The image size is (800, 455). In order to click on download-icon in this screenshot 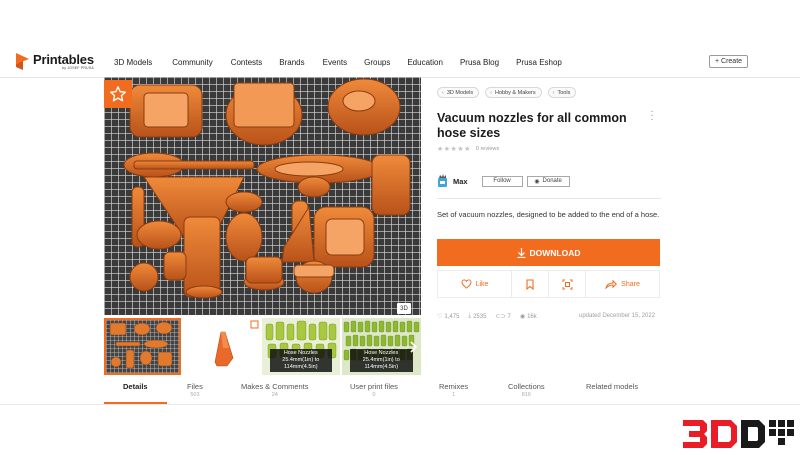, I will do `click(521, 252)`.